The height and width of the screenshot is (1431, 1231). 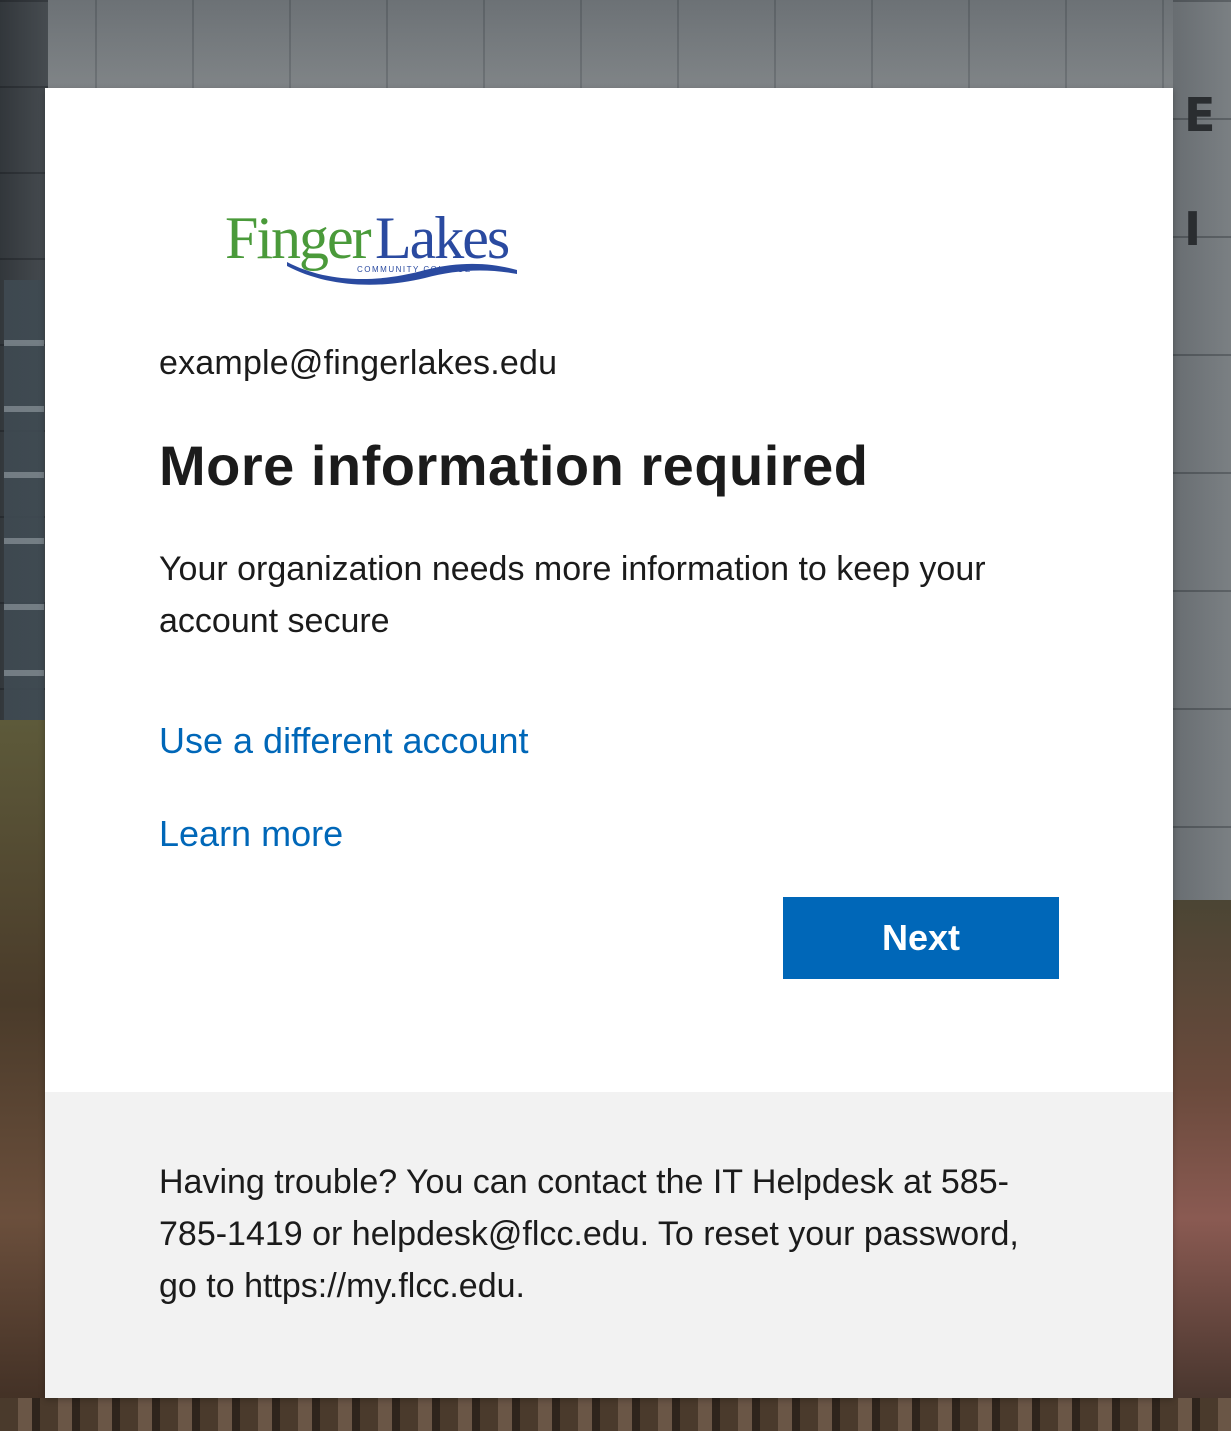 What do you see at coordinates (344, 741) in the screenshot?
I see `use-different-account-link: Use a different account` at bounding box center [344, 741].